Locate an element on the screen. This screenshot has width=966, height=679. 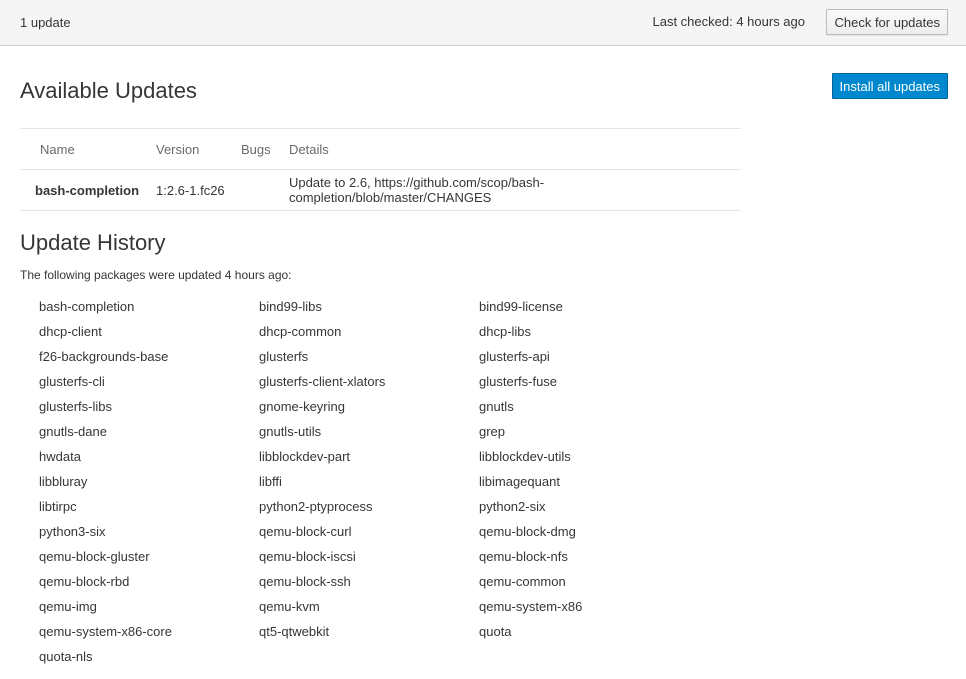
list-item: libffi is located at coordinates (270, 481).